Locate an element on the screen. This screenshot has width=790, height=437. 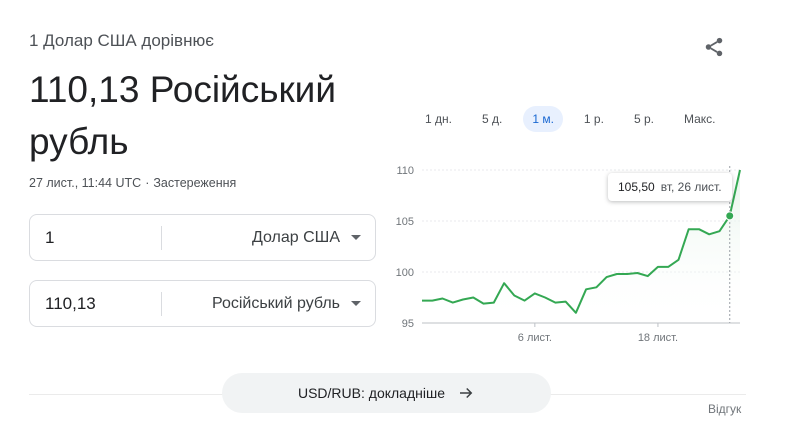
range-tab: 1 р. is located at coordinates (594, 119).